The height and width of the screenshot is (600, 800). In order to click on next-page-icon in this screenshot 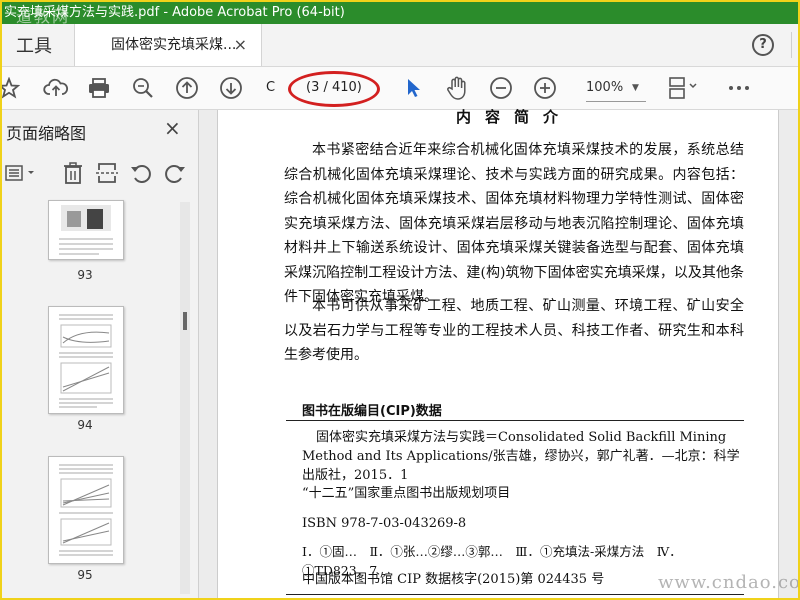, I will do `click(231, 88)`.